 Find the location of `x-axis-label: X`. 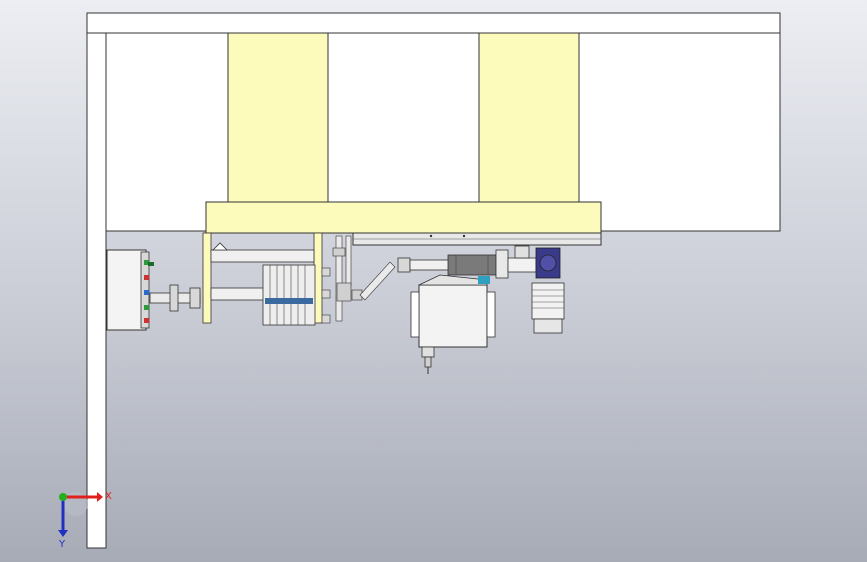

x-axis-label: X is located at coordinates (108, 496).